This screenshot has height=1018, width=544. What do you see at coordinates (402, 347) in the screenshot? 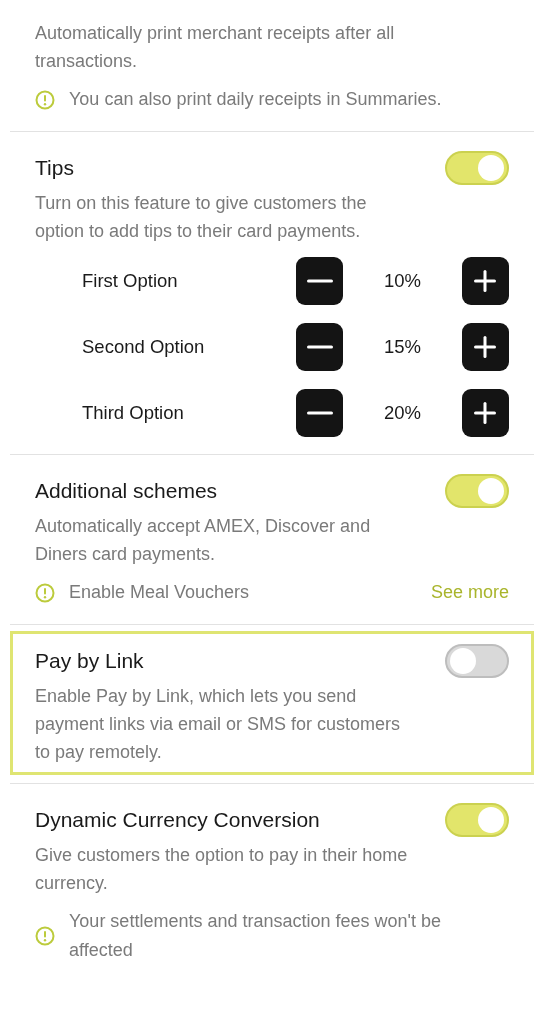
I see `option-value: 15%` at bounding box center [402, 347].